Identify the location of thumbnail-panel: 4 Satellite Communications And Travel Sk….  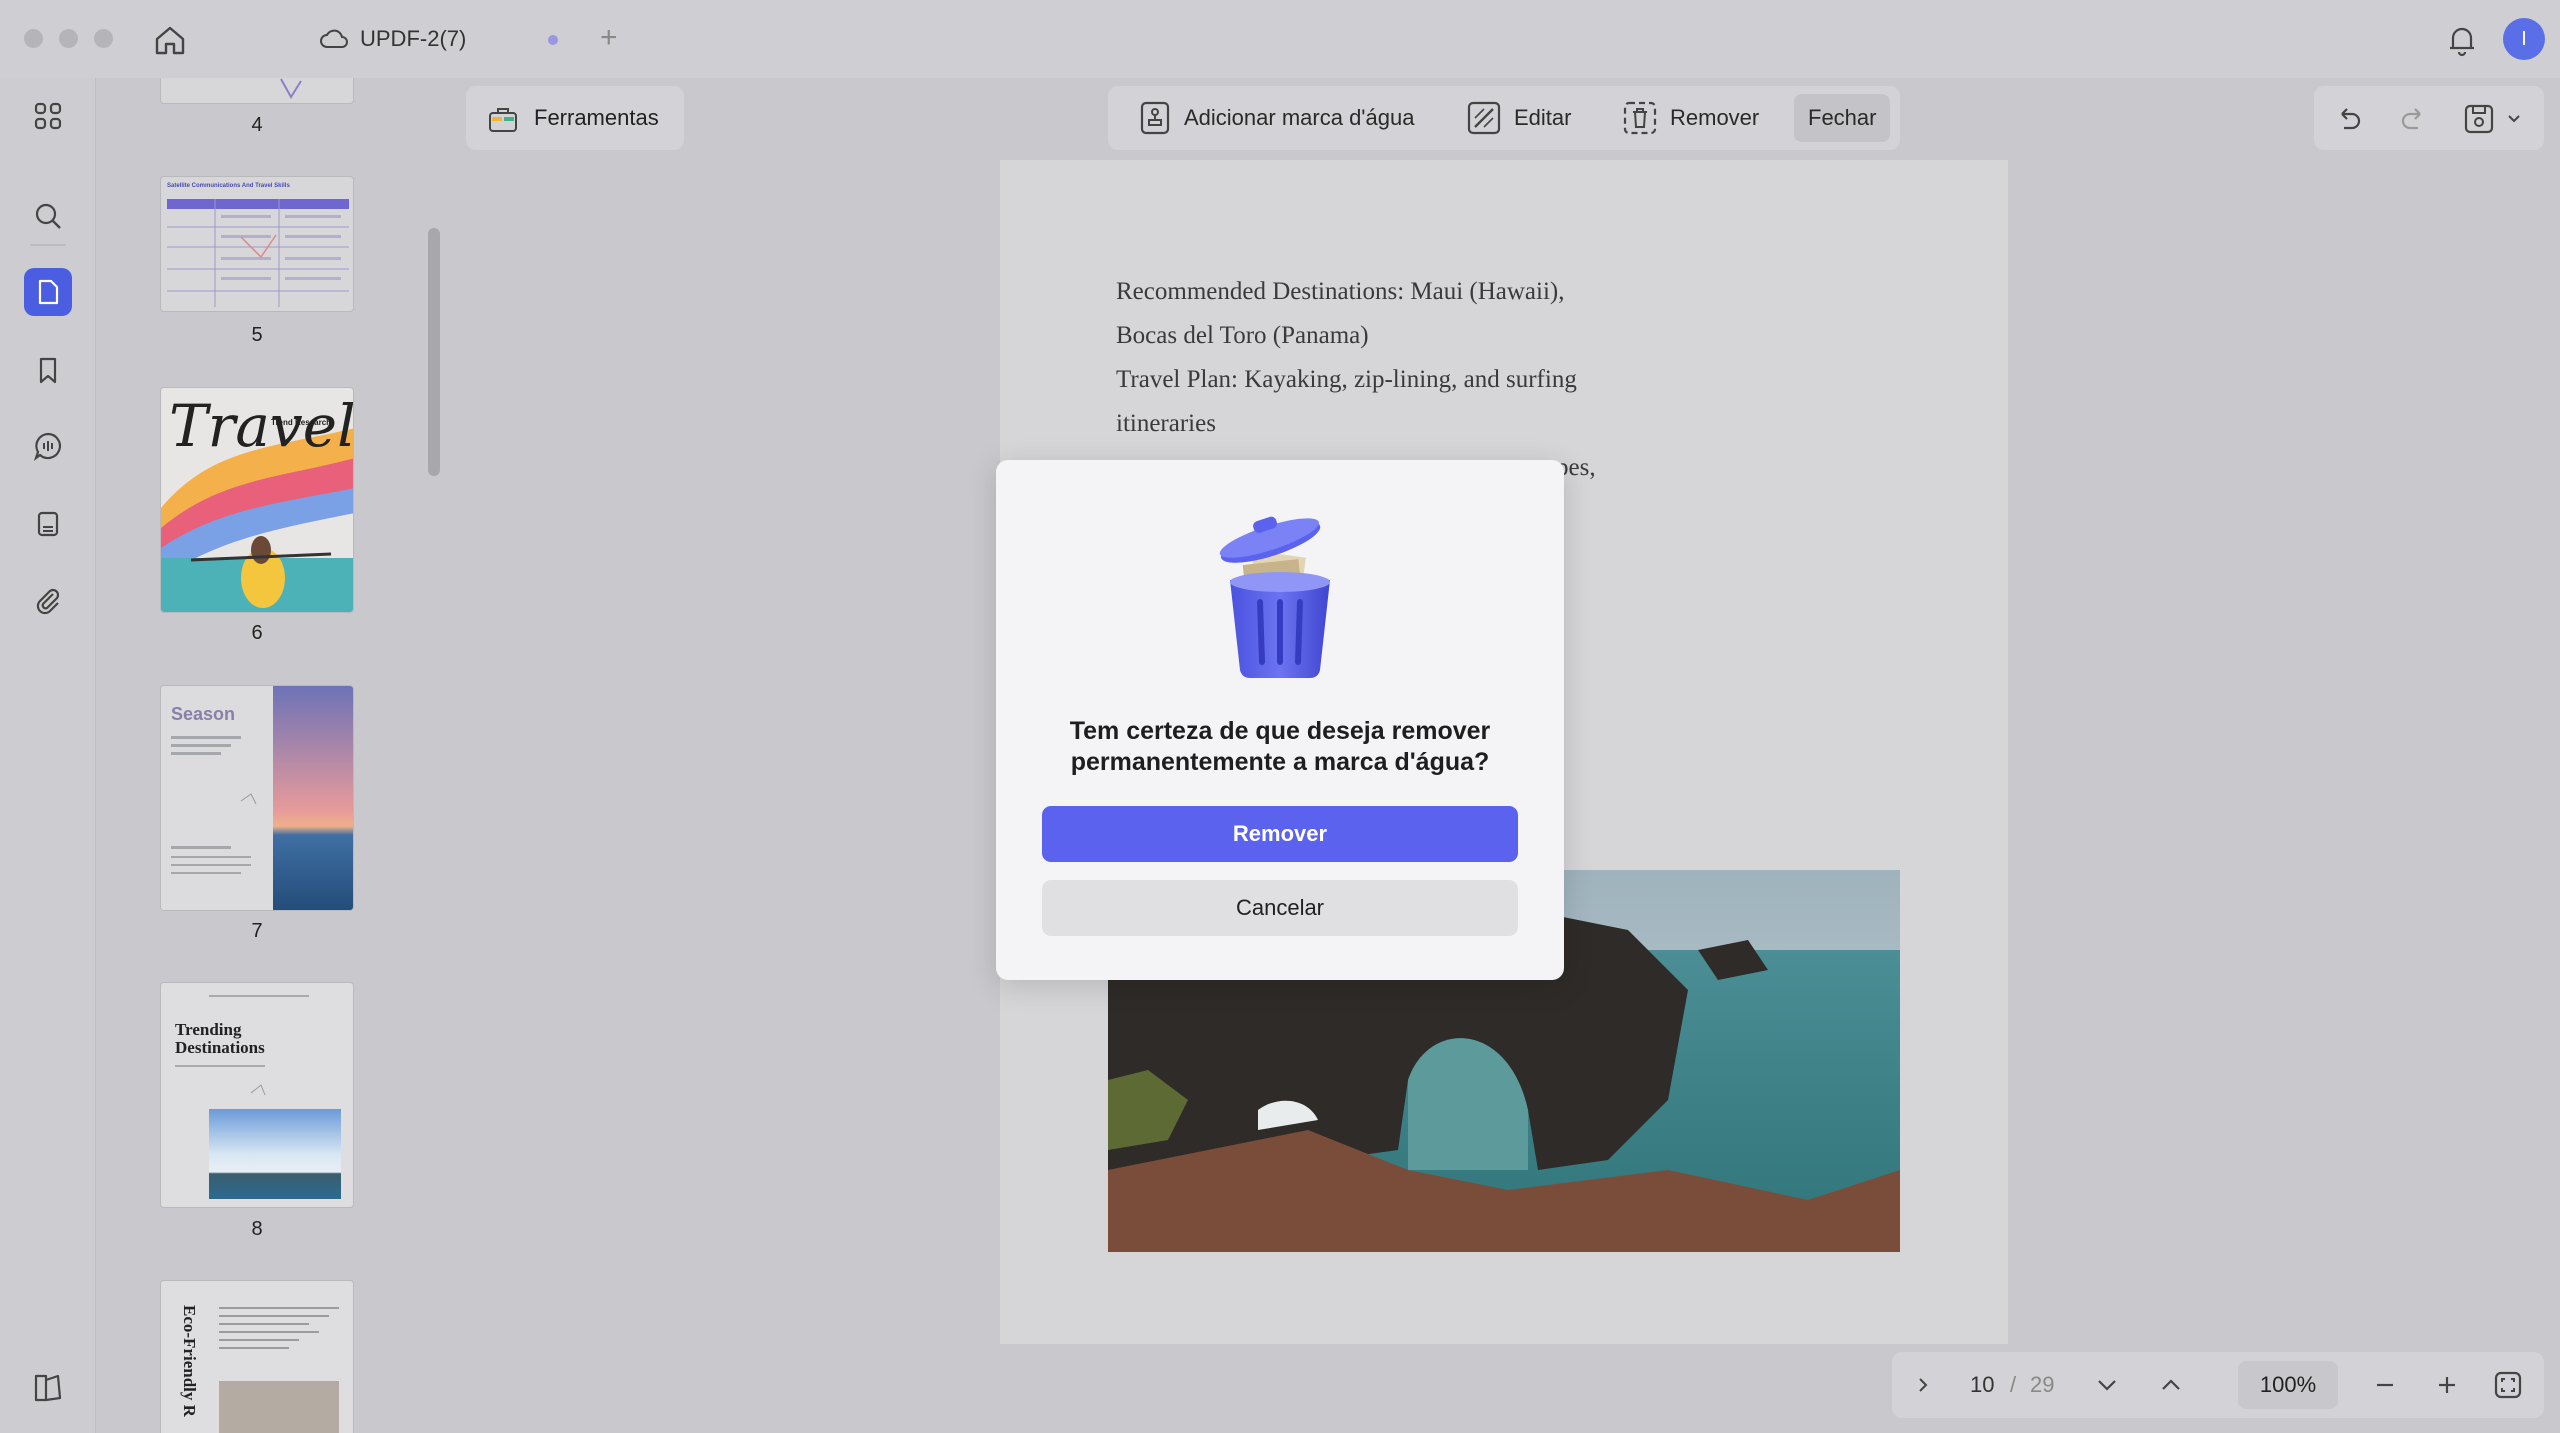
(273, 755).